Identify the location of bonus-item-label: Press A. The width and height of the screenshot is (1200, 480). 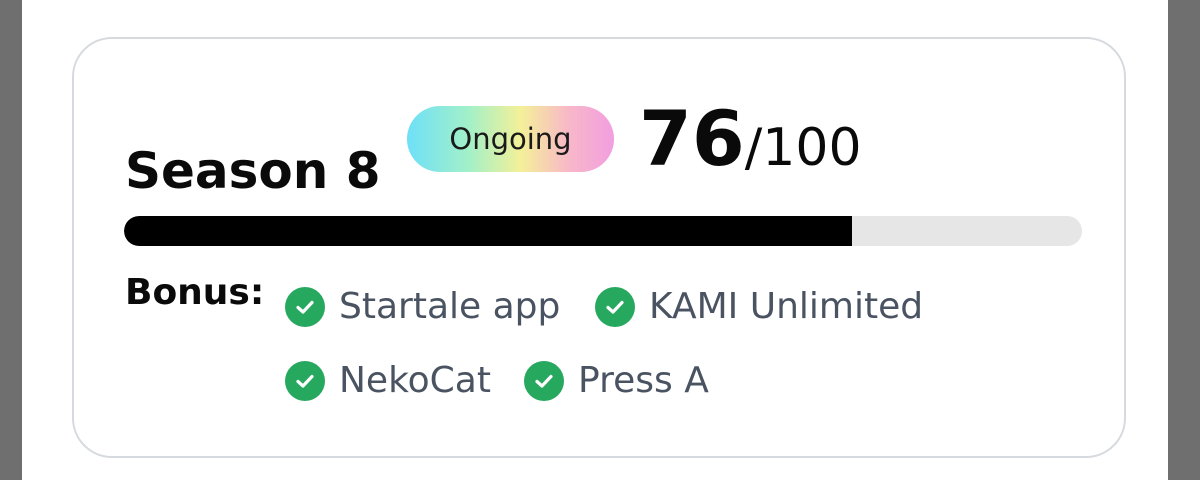
(643, 380).